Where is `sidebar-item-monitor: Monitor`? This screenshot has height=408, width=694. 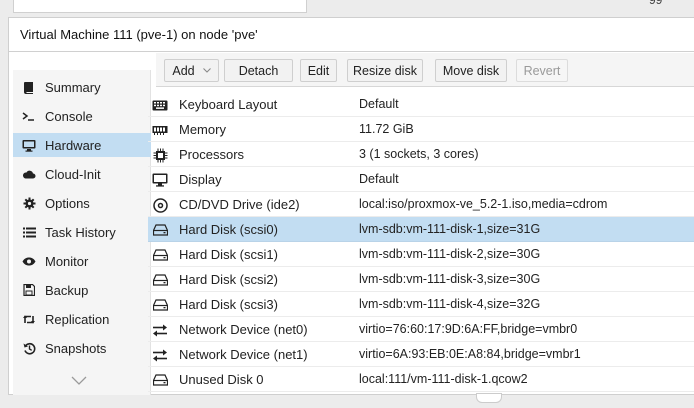
sidebar-item-monitor: Monitor is located at coordinates (82, 261).